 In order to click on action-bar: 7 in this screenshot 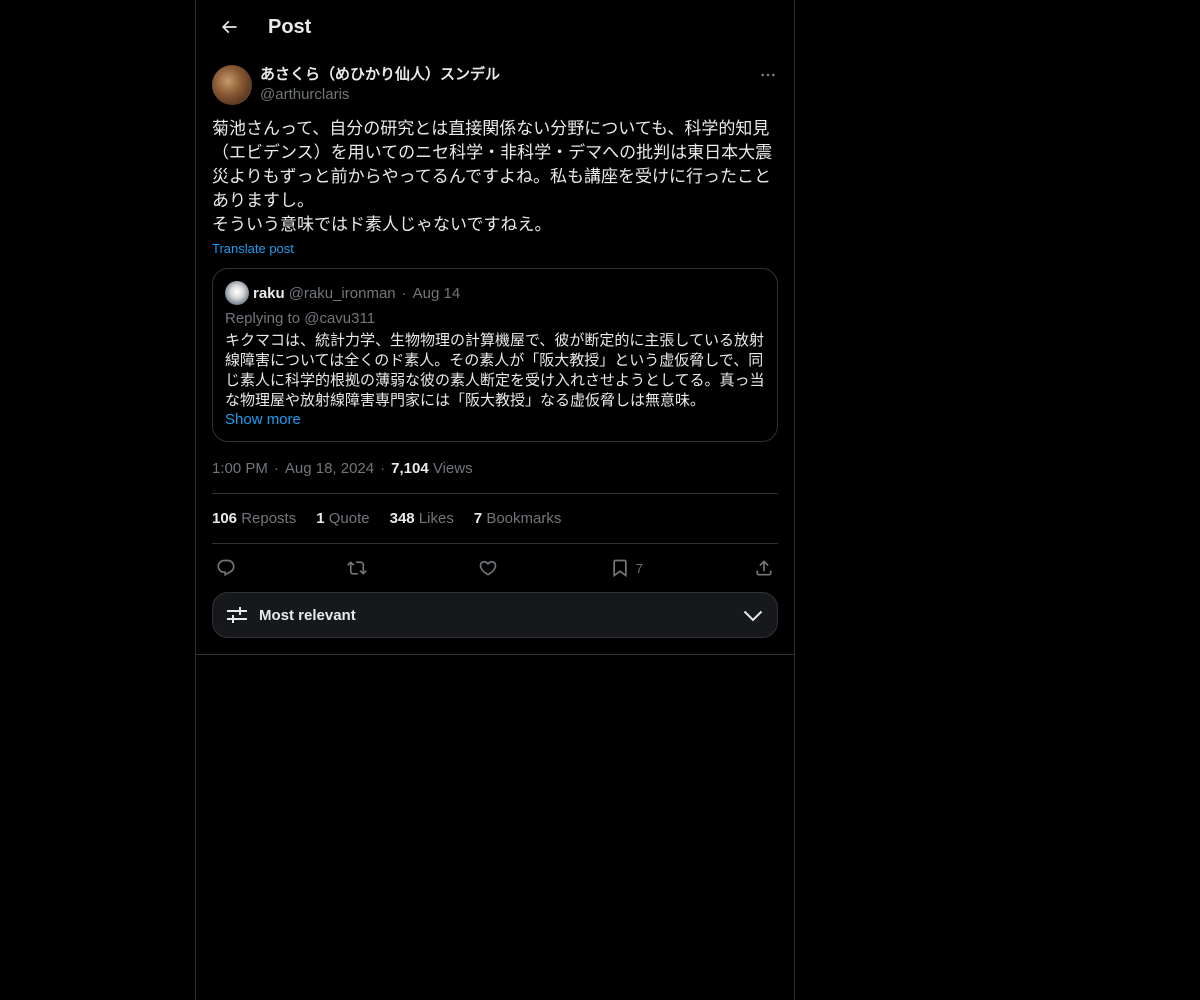, I will do `click(495, 568)`.